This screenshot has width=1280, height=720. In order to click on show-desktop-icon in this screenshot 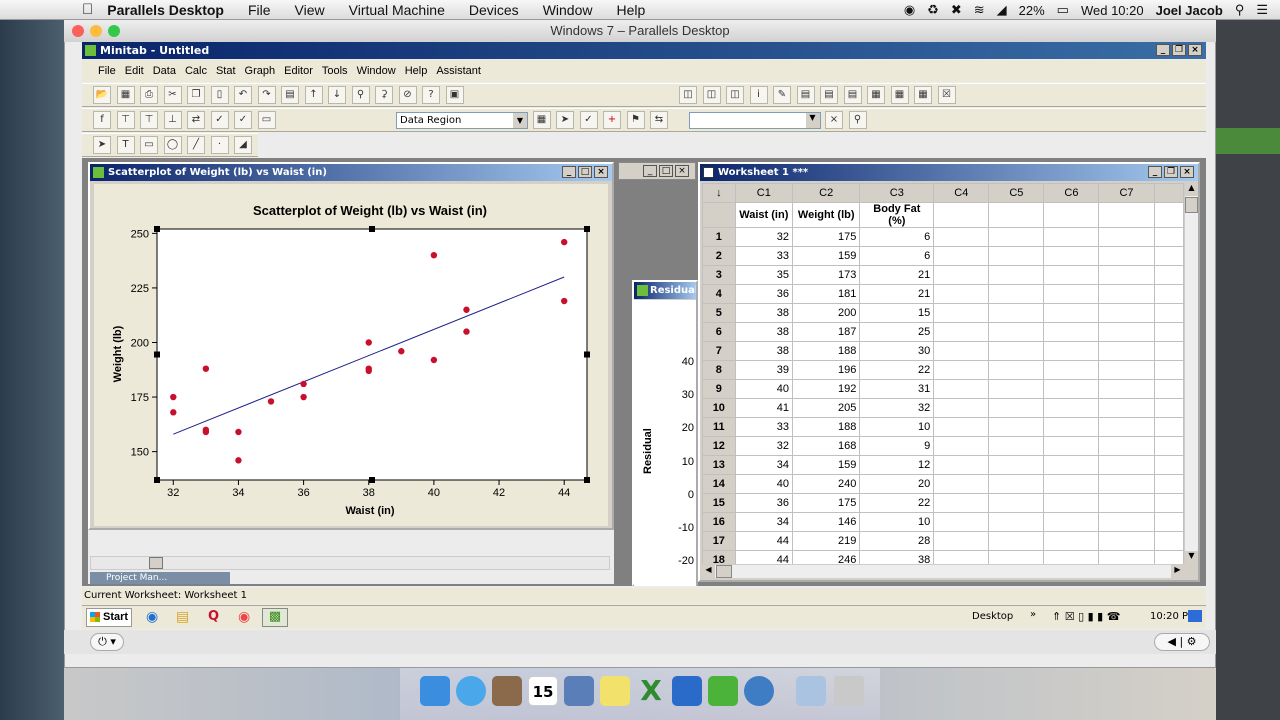, I will do `click(1195, 616)`.